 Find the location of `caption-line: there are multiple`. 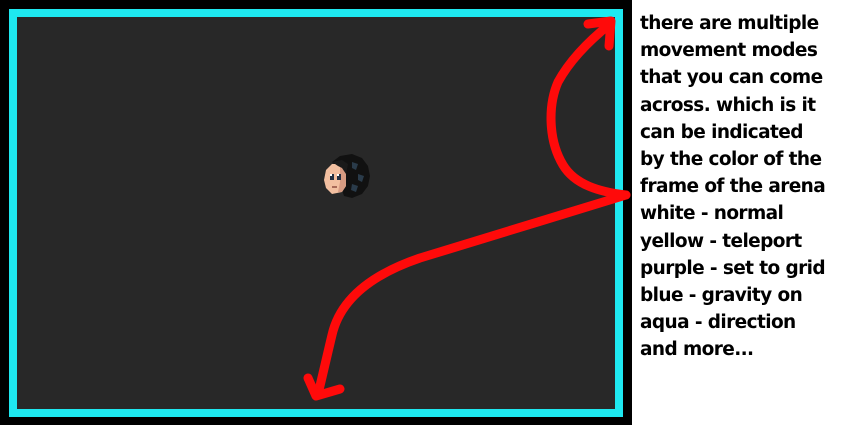

caption-line: there are multiple is located at coordinates (729, 23).